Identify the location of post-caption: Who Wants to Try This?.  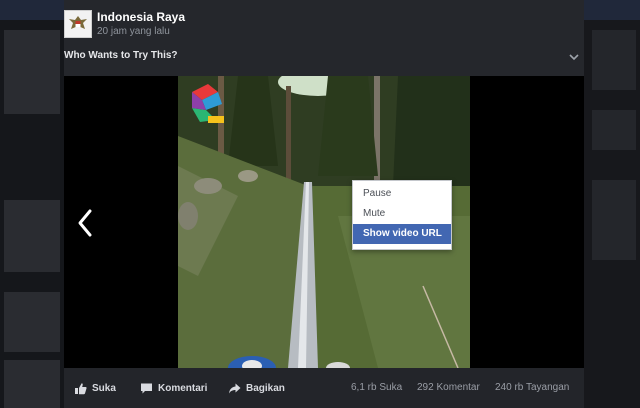
(121, 55).